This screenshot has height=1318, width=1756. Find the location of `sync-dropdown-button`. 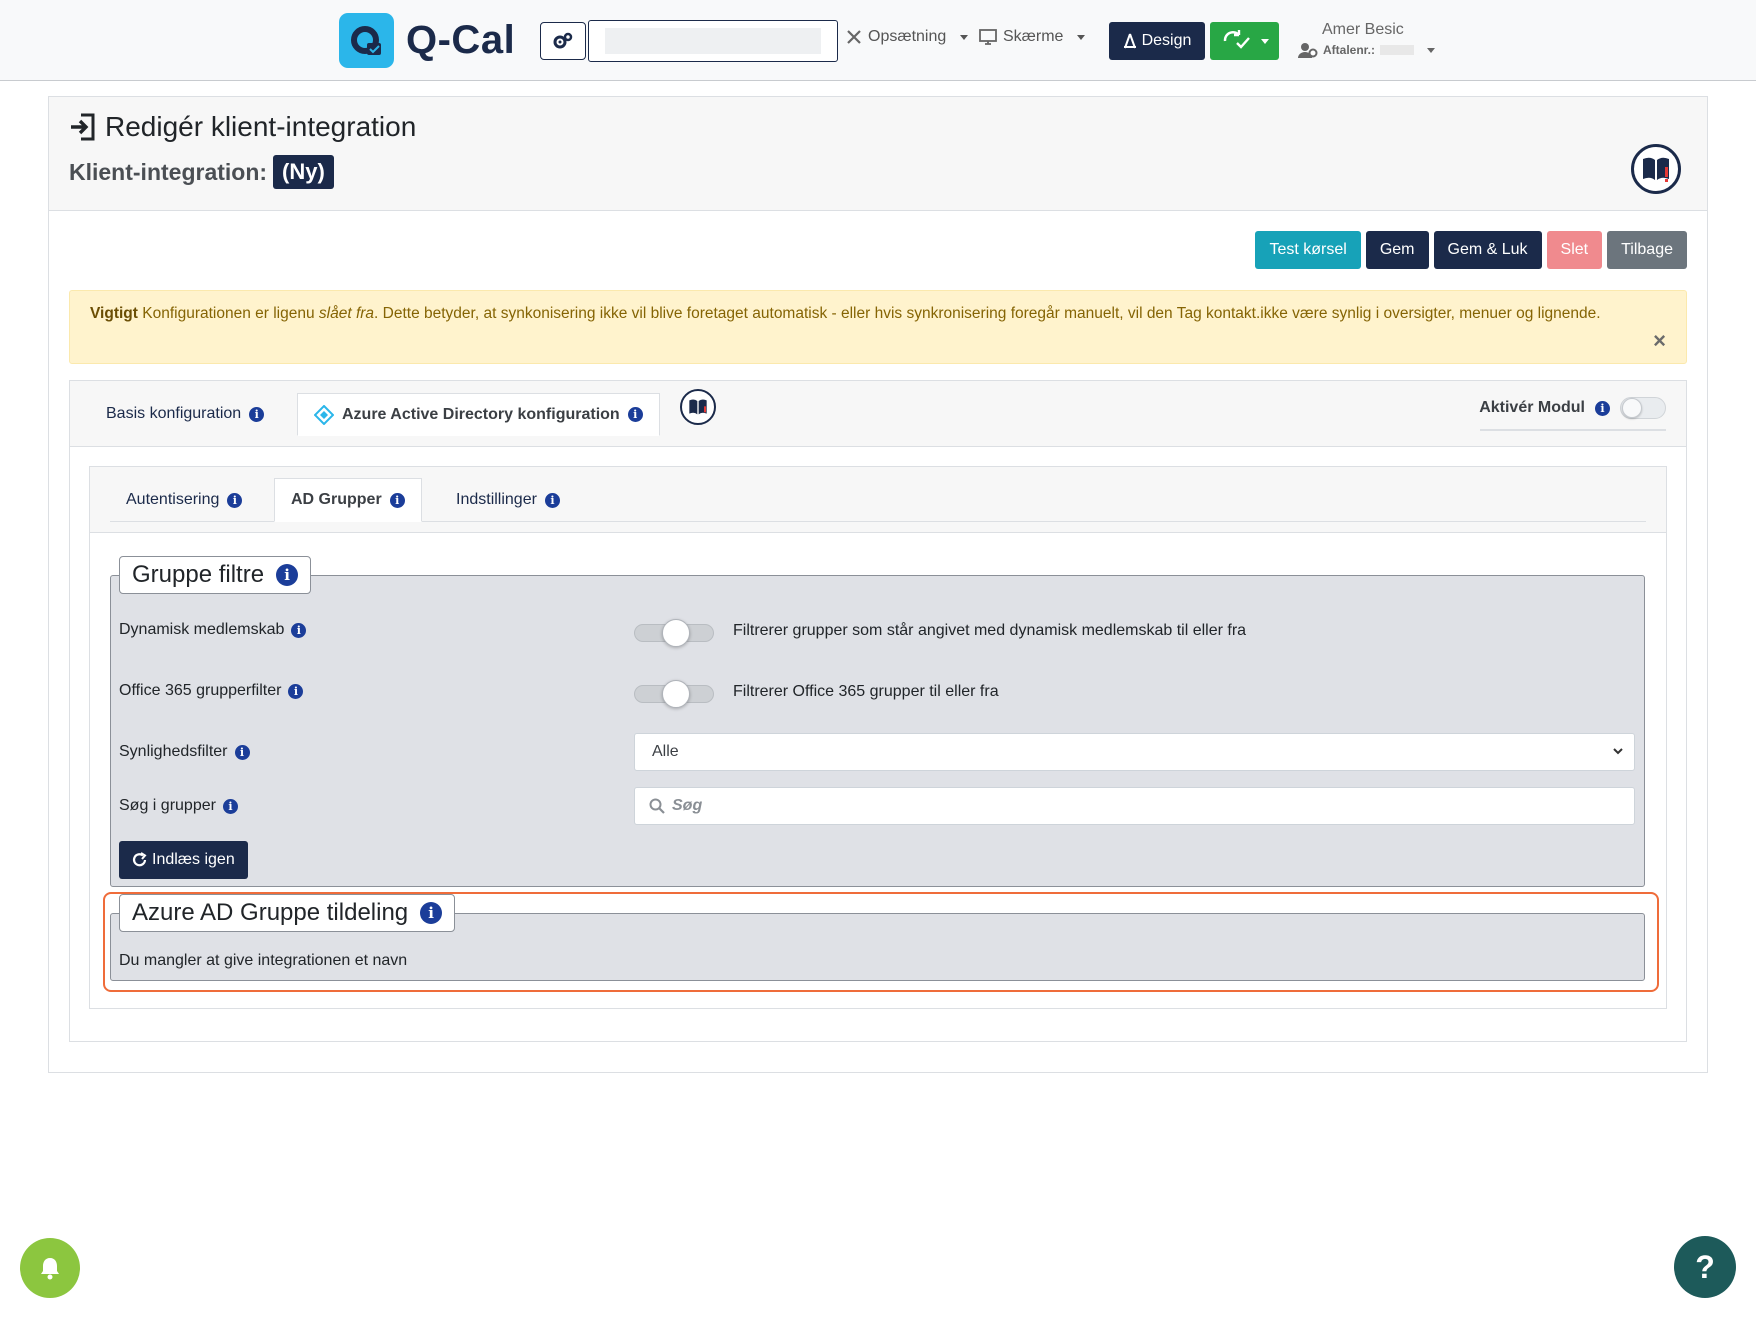

sync-dropdown-button is located at coordinates (1244, 41).